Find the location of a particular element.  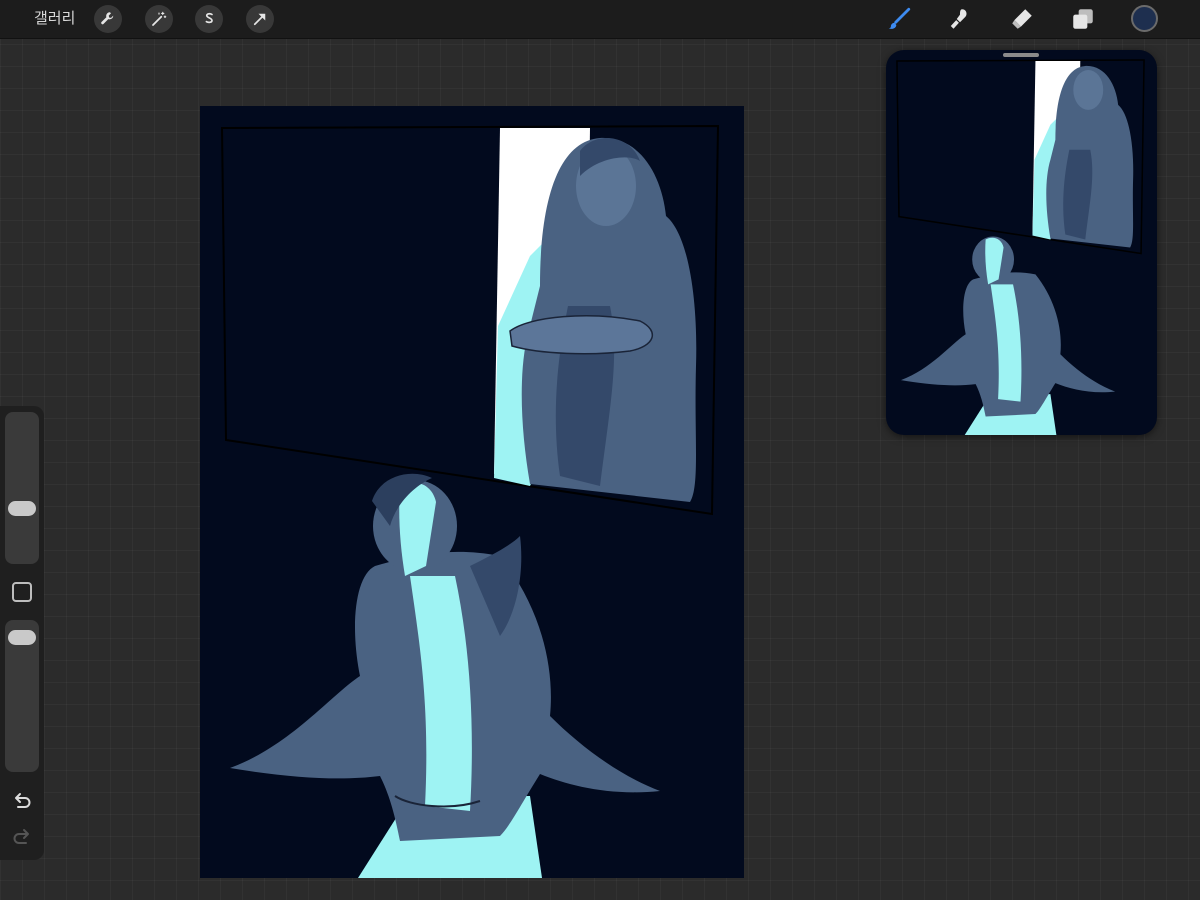

brush-size-handle is located at coordinates (22, 509).